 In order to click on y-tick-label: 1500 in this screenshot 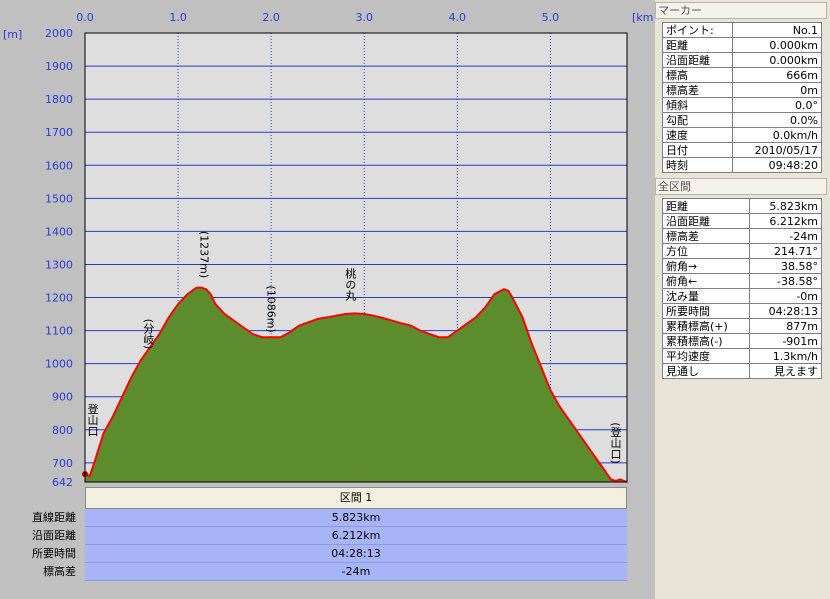, I will do `click(59, 198)`.